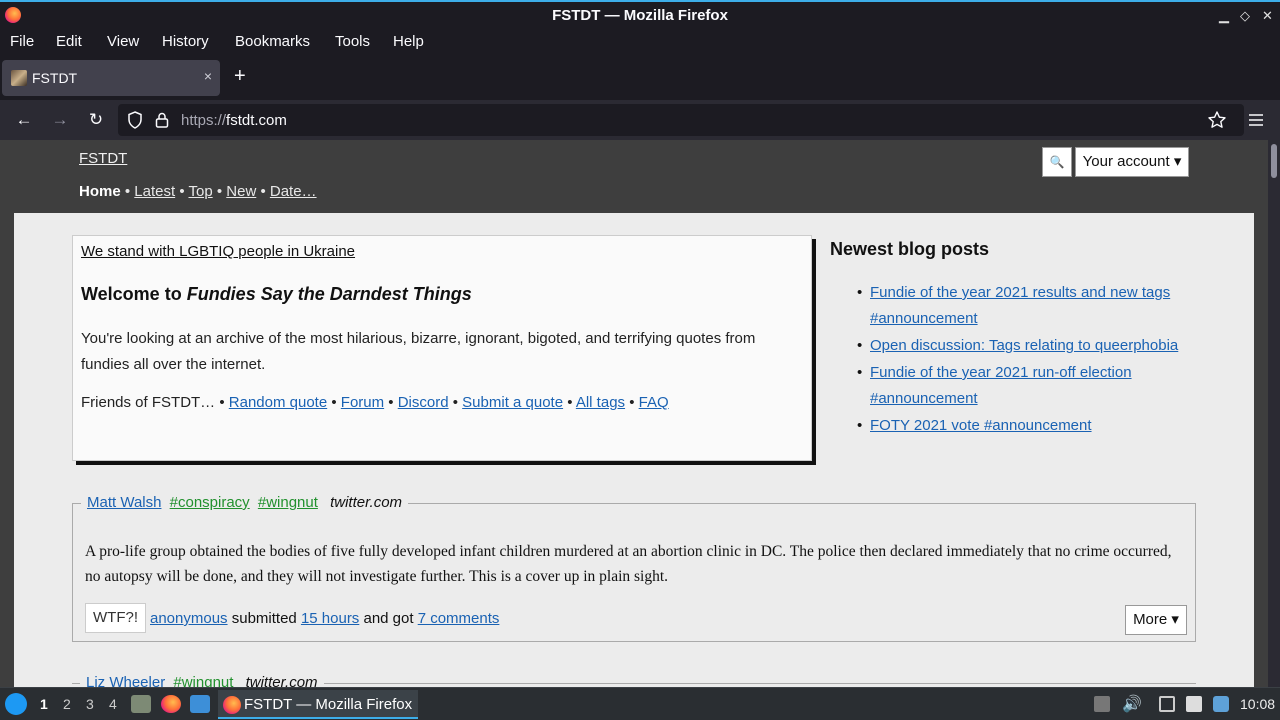 The height and width of the screenshot is (720, 1280). I want to click on reload-icon: ↻, so click(96, 120).